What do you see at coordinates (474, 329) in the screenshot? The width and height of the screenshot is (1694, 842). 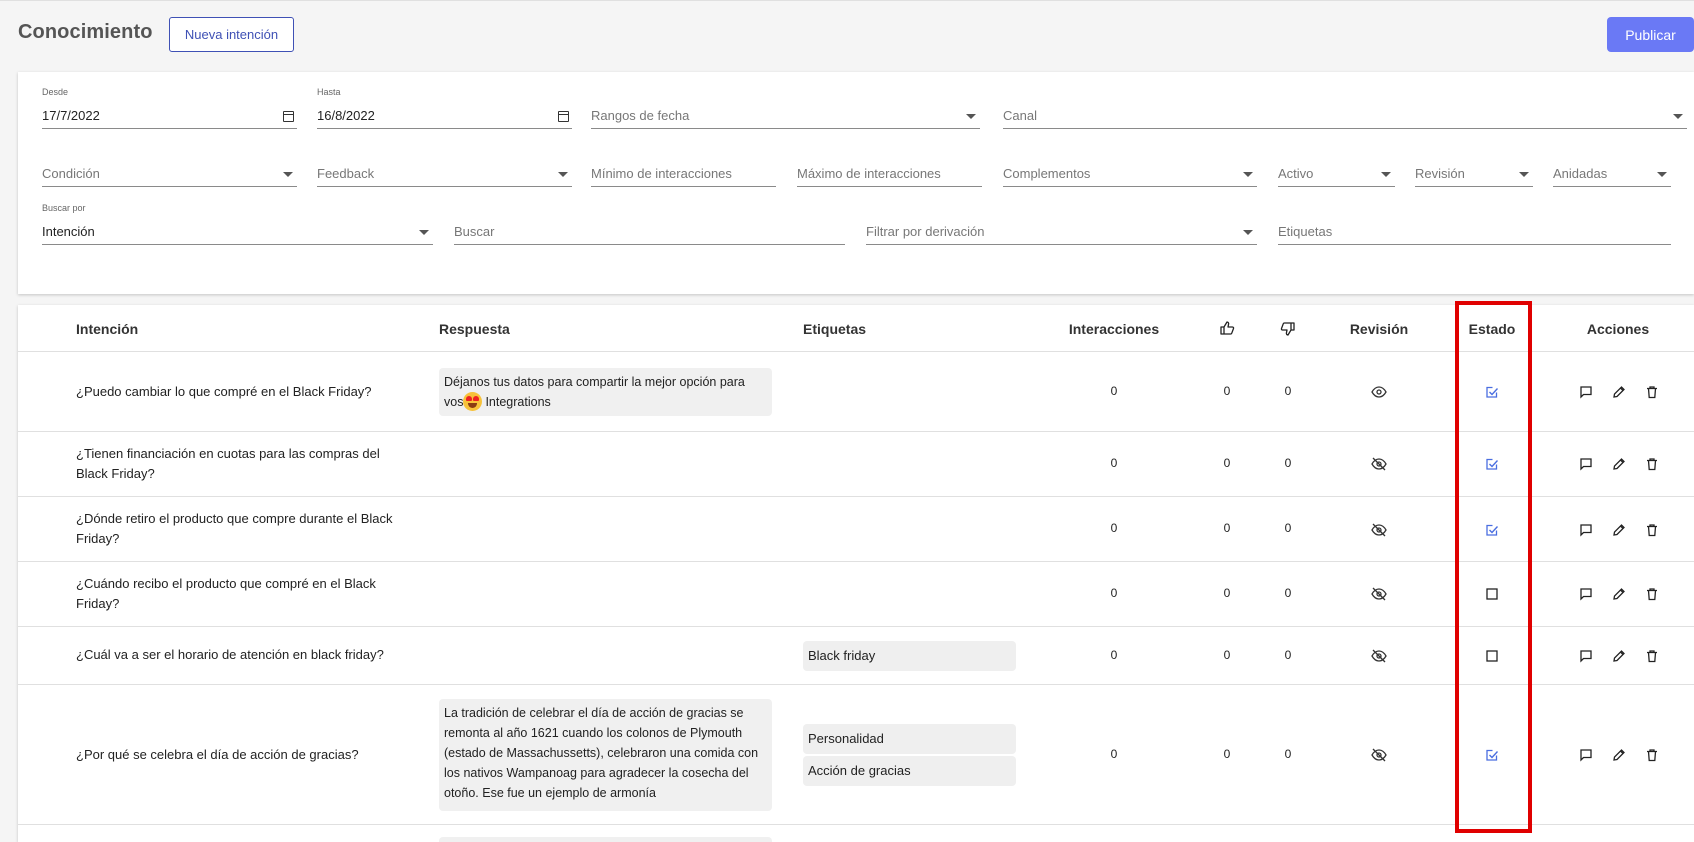 I see `col-response: Respuesta` at bounding box center [474, 329].